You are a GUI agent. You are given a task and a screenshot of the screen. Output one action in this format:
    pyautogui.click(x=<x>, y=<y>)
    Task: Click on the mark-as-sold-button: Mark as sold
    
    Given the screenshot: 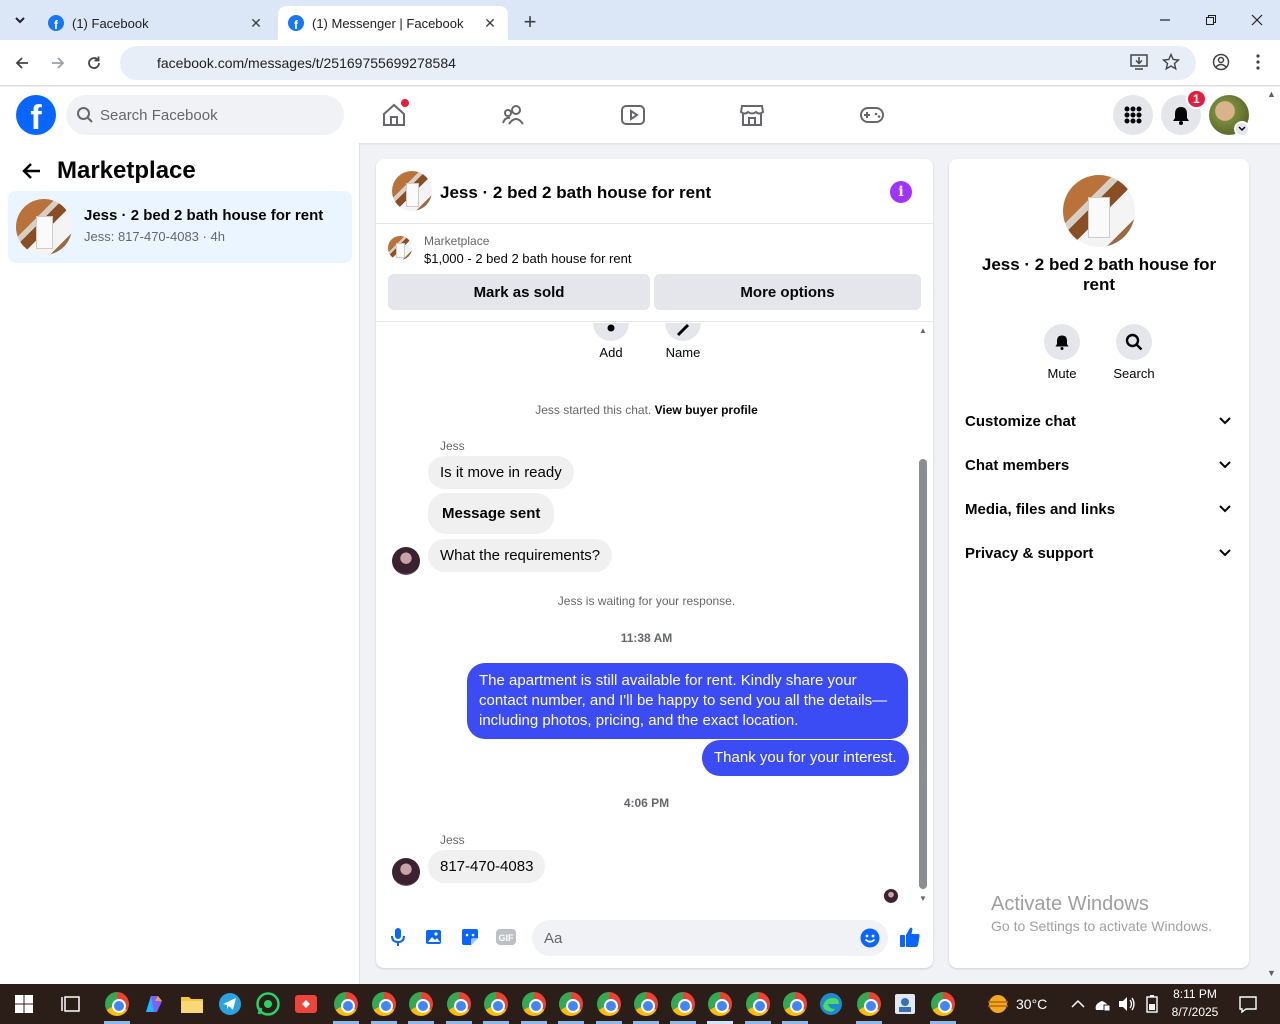 What is the action you would take?
    pyautogui.click(x=519, y=292)
    